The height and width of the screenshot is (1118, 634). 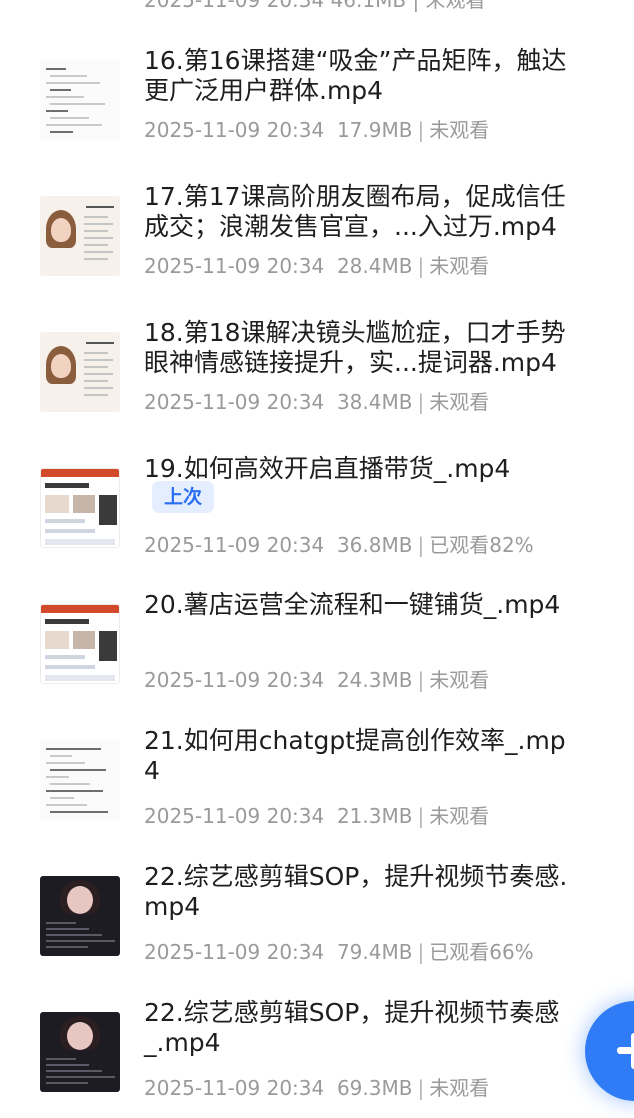 What do you see at coordinates (183, 497) in the screenshot?
I see `last-viewed-badge: 上次` at bounding box center [183, 497].